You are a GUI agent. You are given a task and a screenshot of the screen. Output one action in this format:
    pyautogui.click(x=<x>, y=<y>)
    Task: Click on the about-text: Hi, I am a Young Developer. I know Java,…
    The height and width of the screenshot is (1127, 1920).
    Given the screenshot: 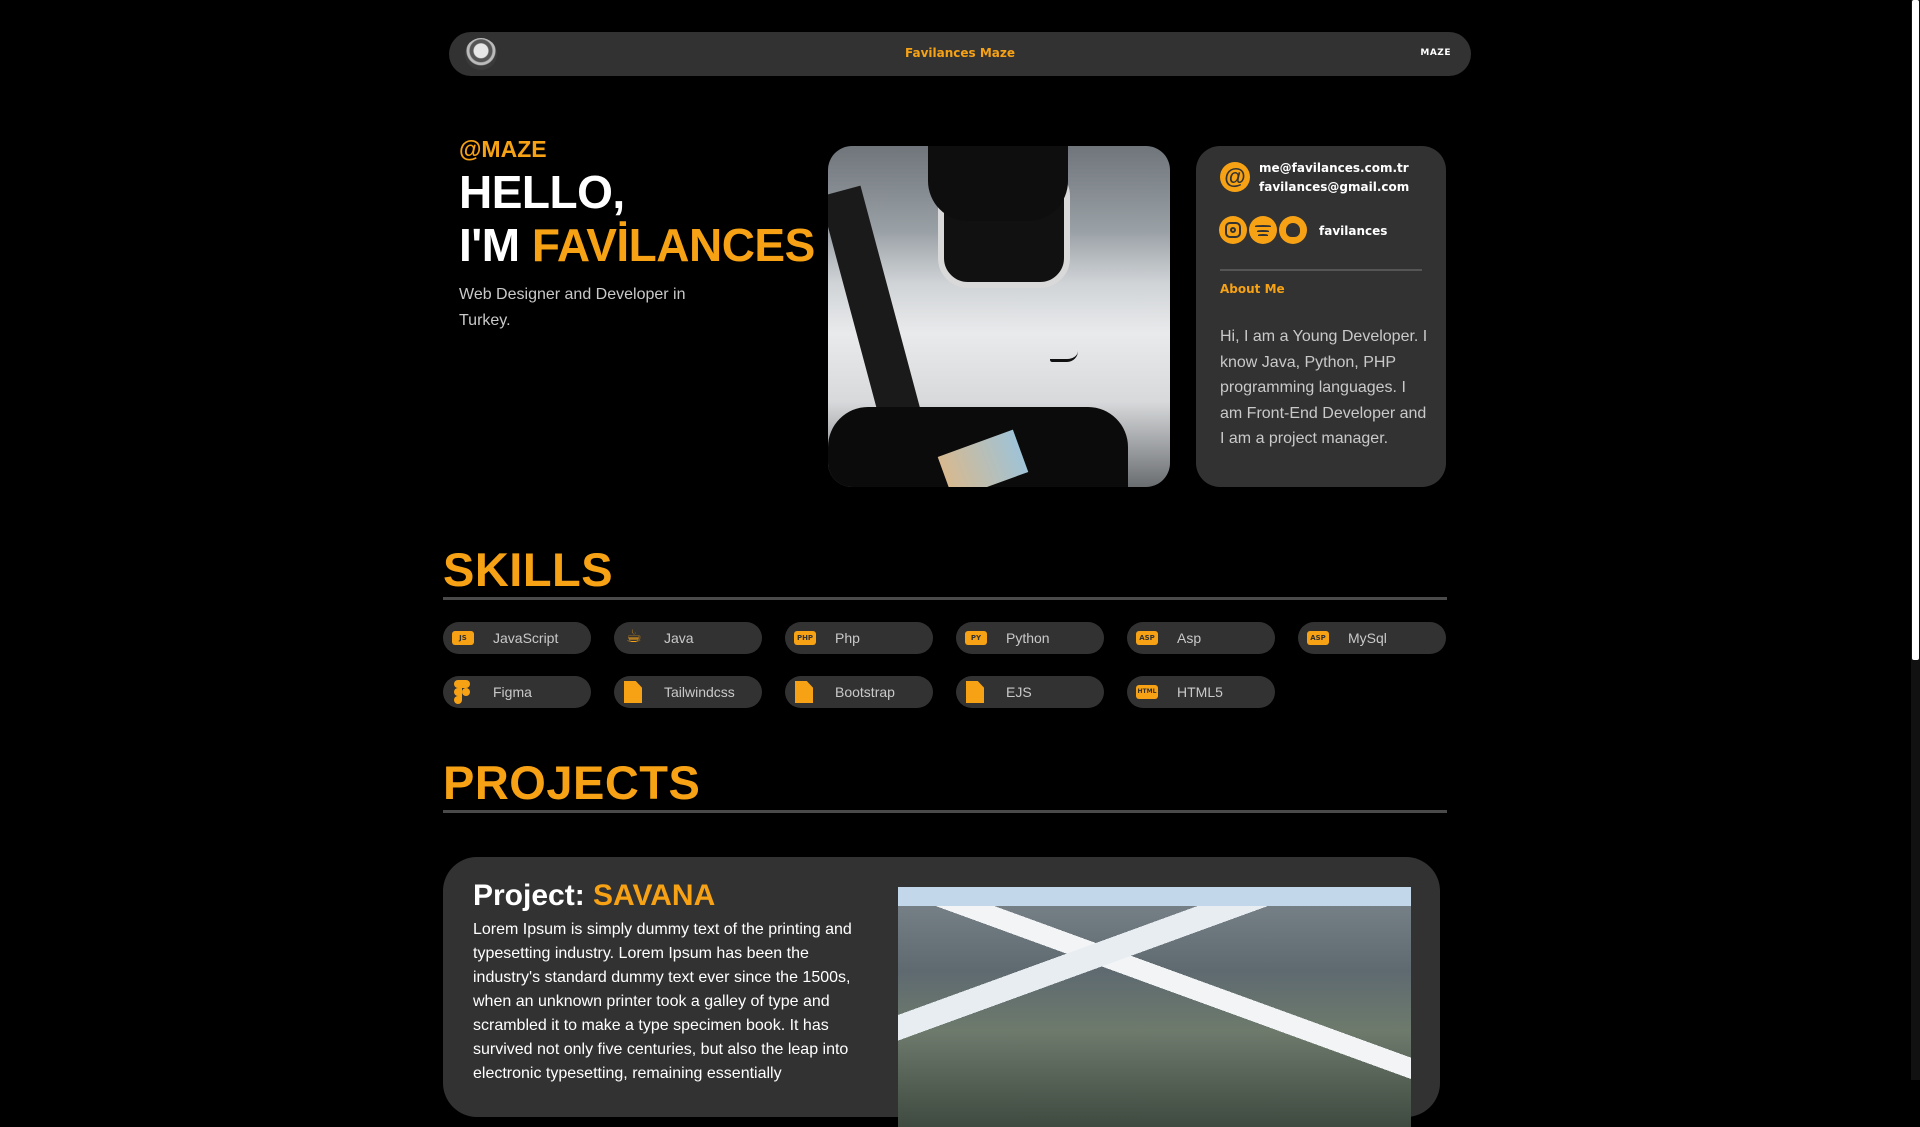 What is the action you would take?
    pyautogui.click(x=1324, y=387)
    